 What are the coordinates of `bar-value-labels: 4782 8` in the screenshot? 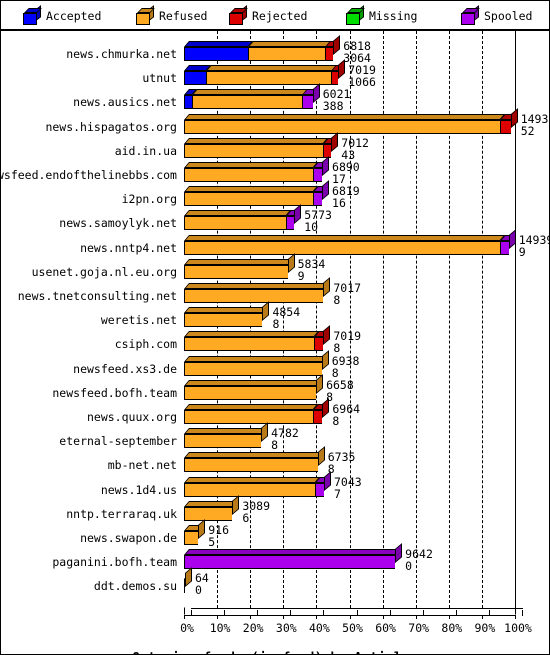 It's located at (285, 439).